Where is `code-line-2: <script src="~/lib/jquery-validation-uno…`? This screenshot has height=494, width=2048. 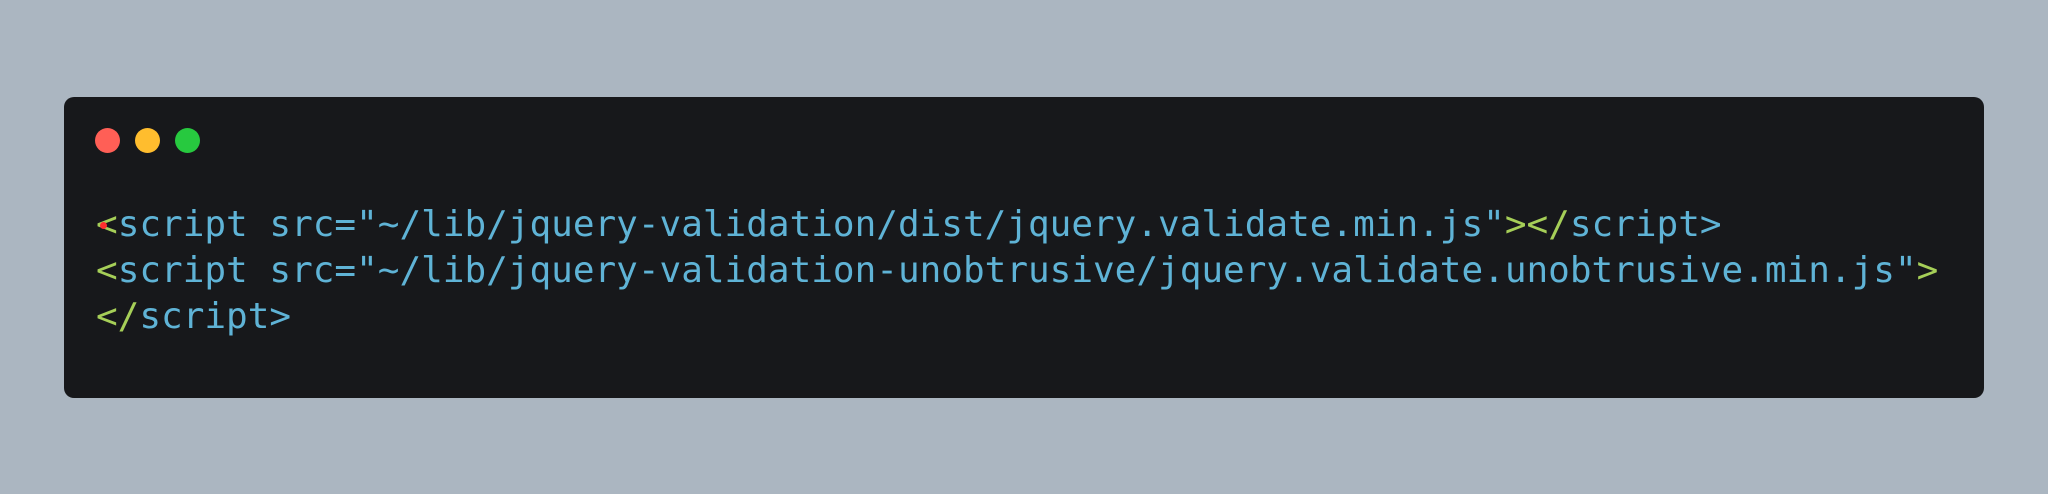
code-line-2: <script src="~/lib/jquery-validation-uno… is located at coordinates (1017, 271).